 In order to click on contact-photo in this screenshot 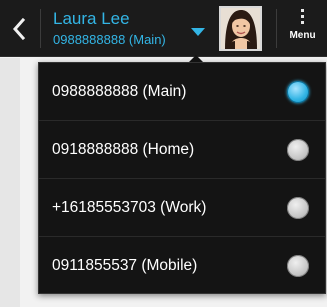, I will do `click(240, 28)`.